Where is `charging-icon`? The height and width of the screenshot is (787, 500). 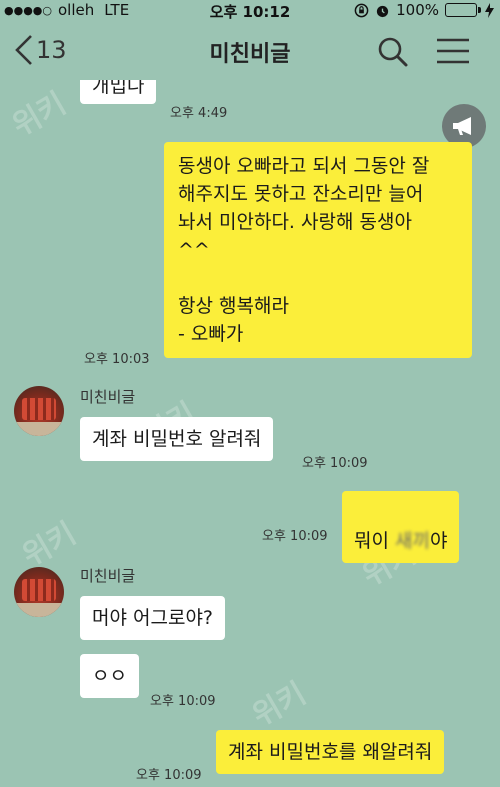
charging-icon is located at coordinates (489, 10).